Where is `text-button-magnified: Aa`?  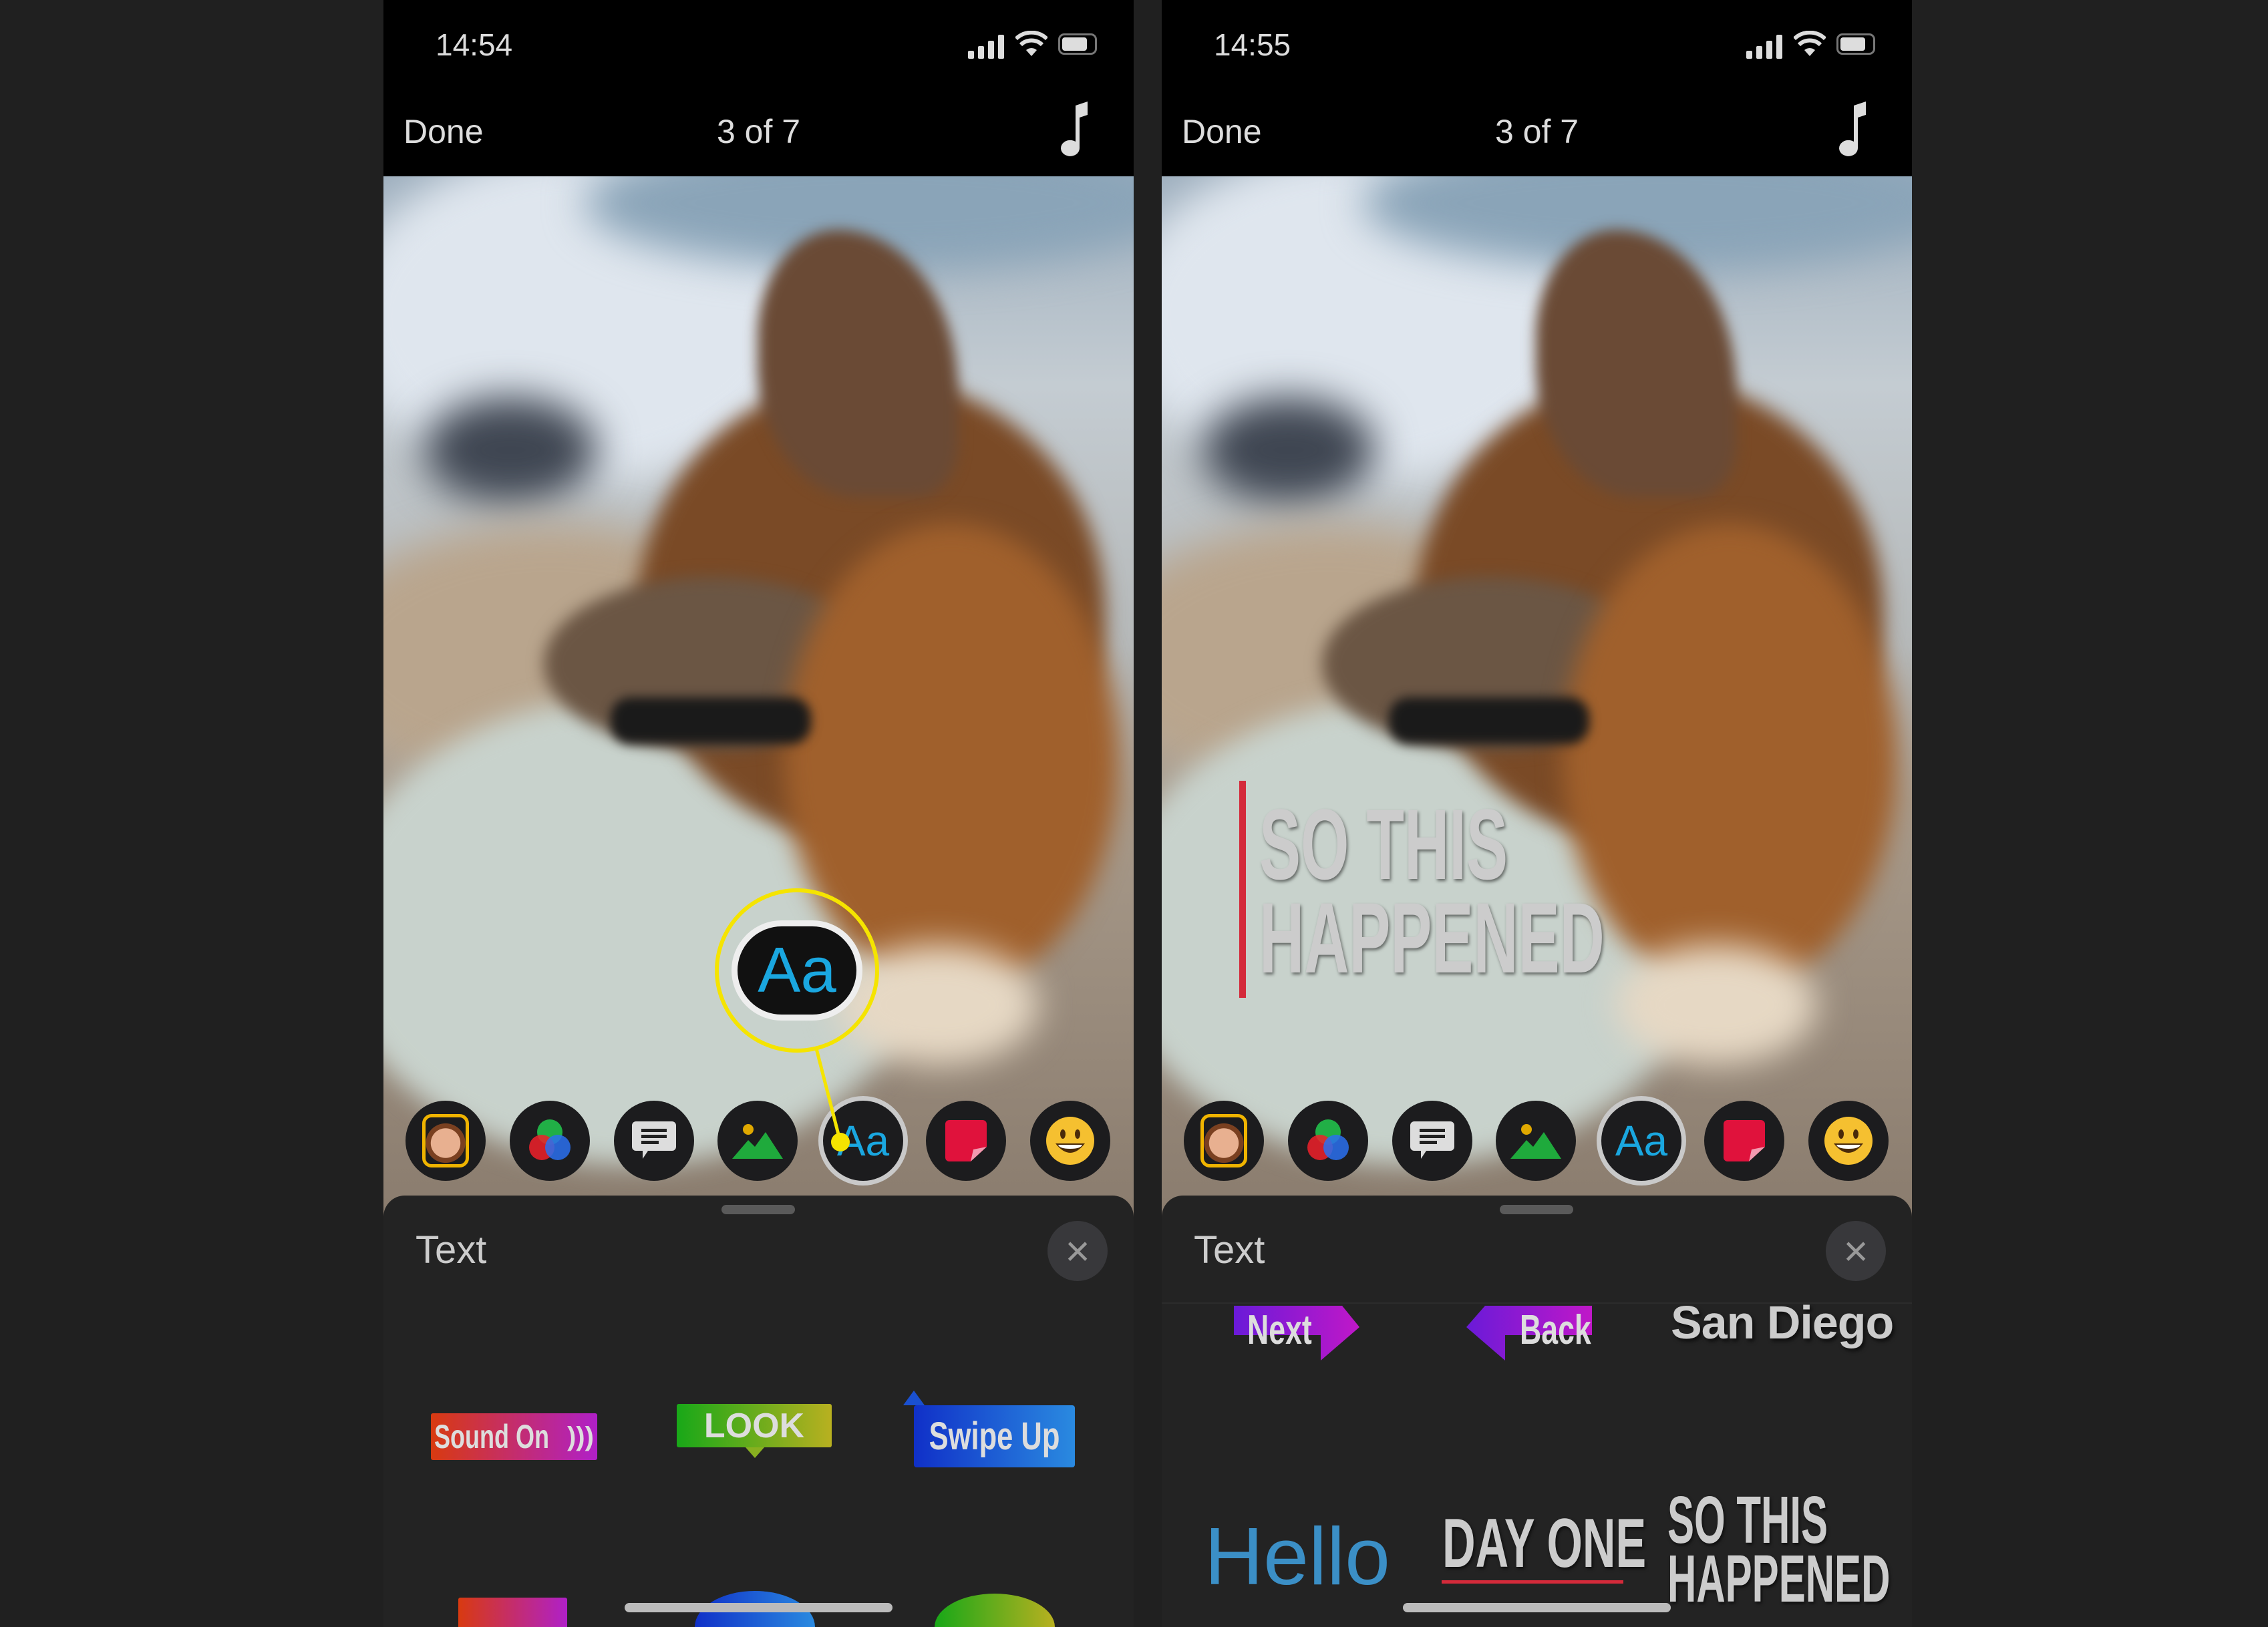 text-button-magnified: Aa is located at coordinates (797, 970).